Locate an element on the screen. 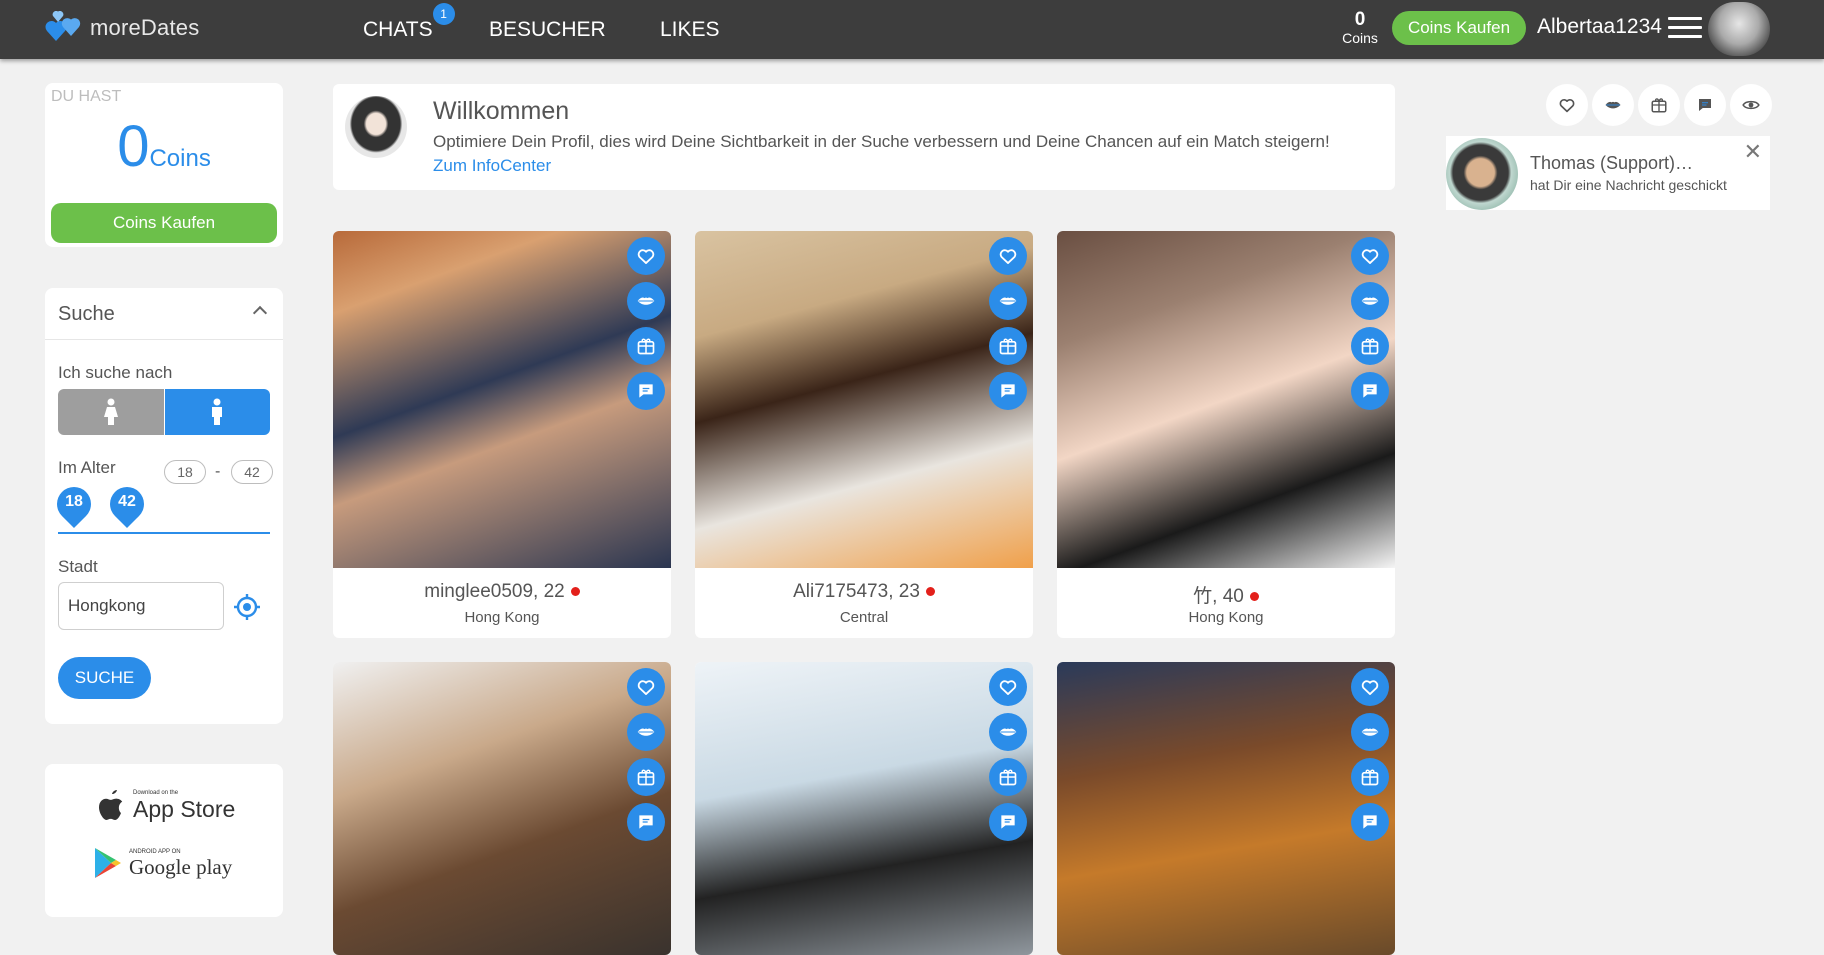 This screenshot has width=1824, height=955. apple-icon is located at coordinates (111, 805).